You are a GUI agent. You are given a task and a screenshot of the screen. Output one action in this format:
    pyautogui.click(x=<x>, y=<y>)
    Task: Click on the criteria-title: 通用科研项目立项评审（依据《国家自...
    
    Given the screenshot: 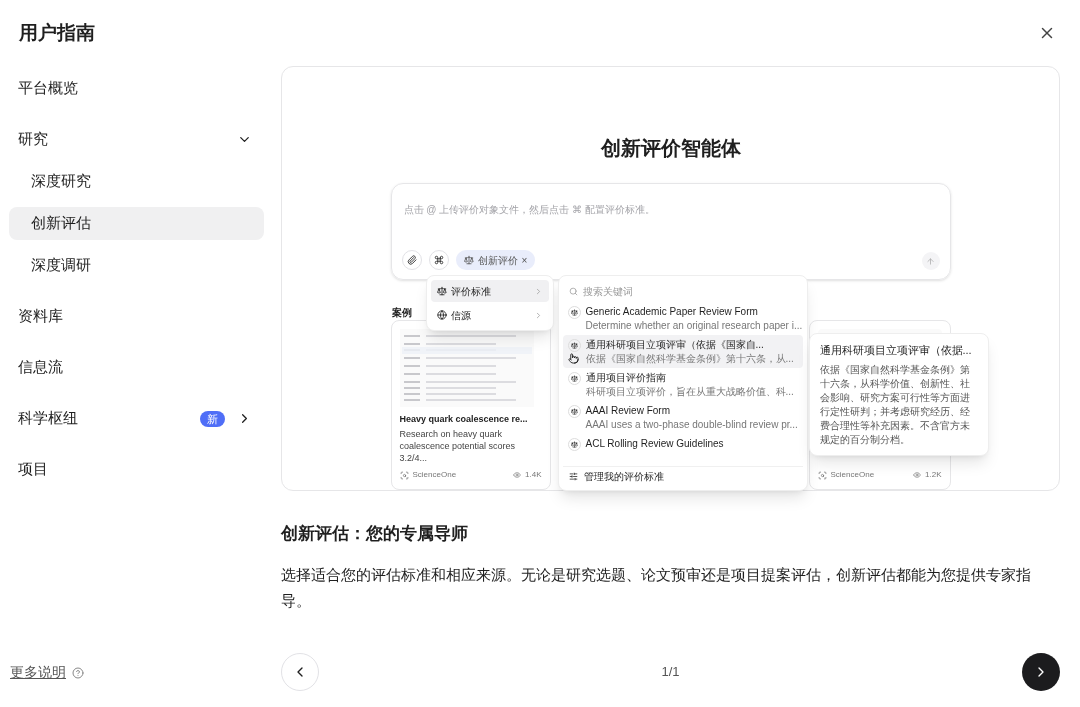 What is the action you would take?
    pyautogui.click(x=675, y=345)
    